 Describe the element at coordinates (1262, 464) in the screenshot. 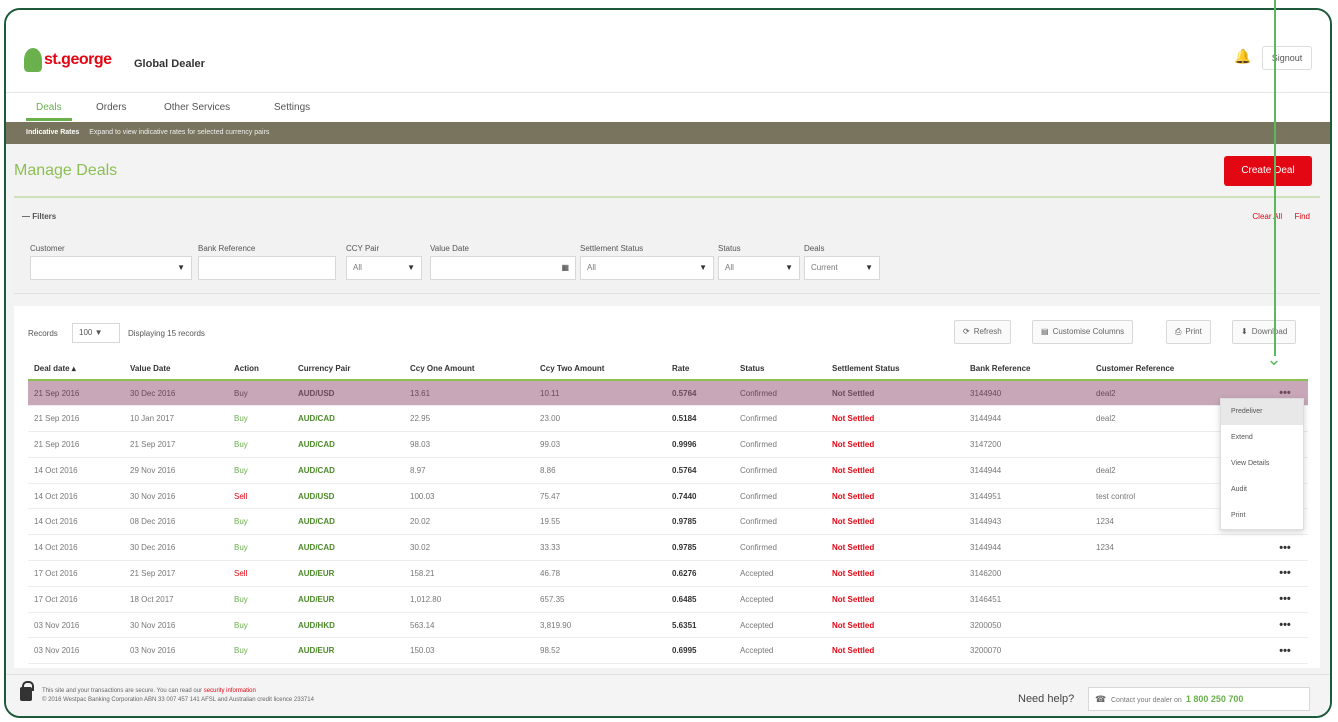

I see `menu-item-view-details: View Details` at that location.